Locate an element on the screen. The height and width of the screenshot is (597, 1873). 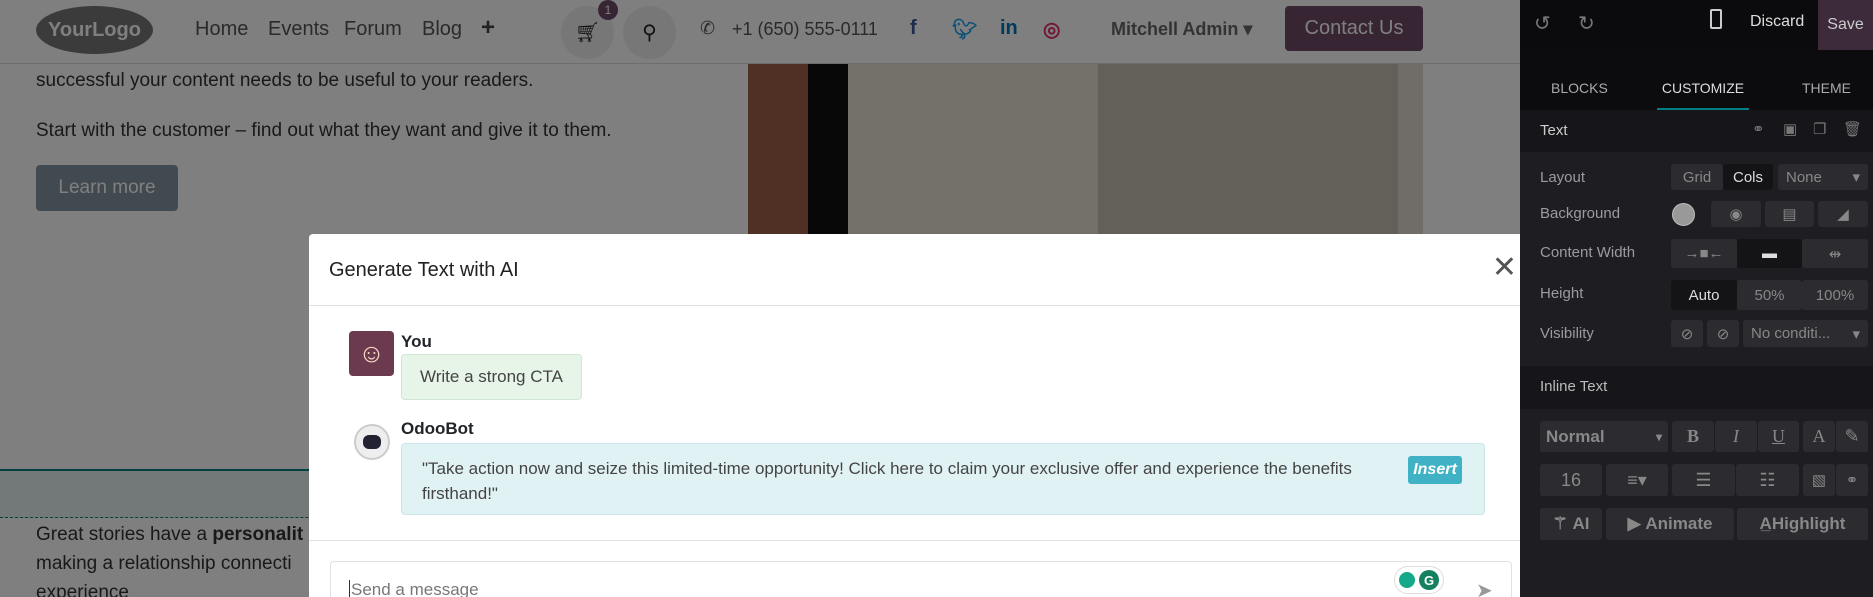
dialog-title: Generate Text with AI is located at coordinates (424, 270).